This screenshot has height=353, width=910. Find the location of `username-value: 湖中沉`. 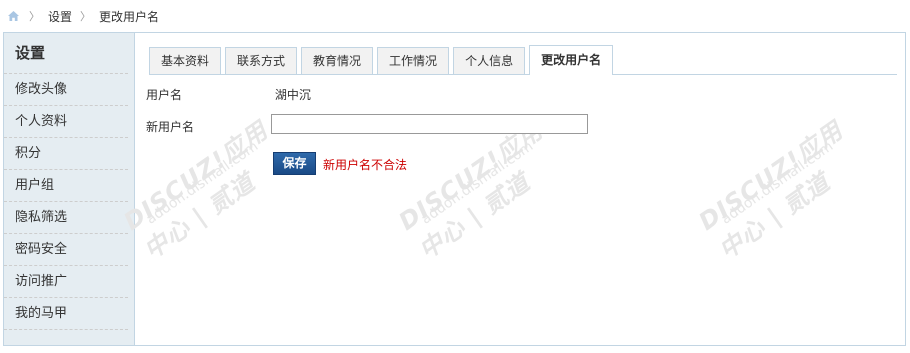

username-value: 湖中沉 is located at coordinates (292, 95).